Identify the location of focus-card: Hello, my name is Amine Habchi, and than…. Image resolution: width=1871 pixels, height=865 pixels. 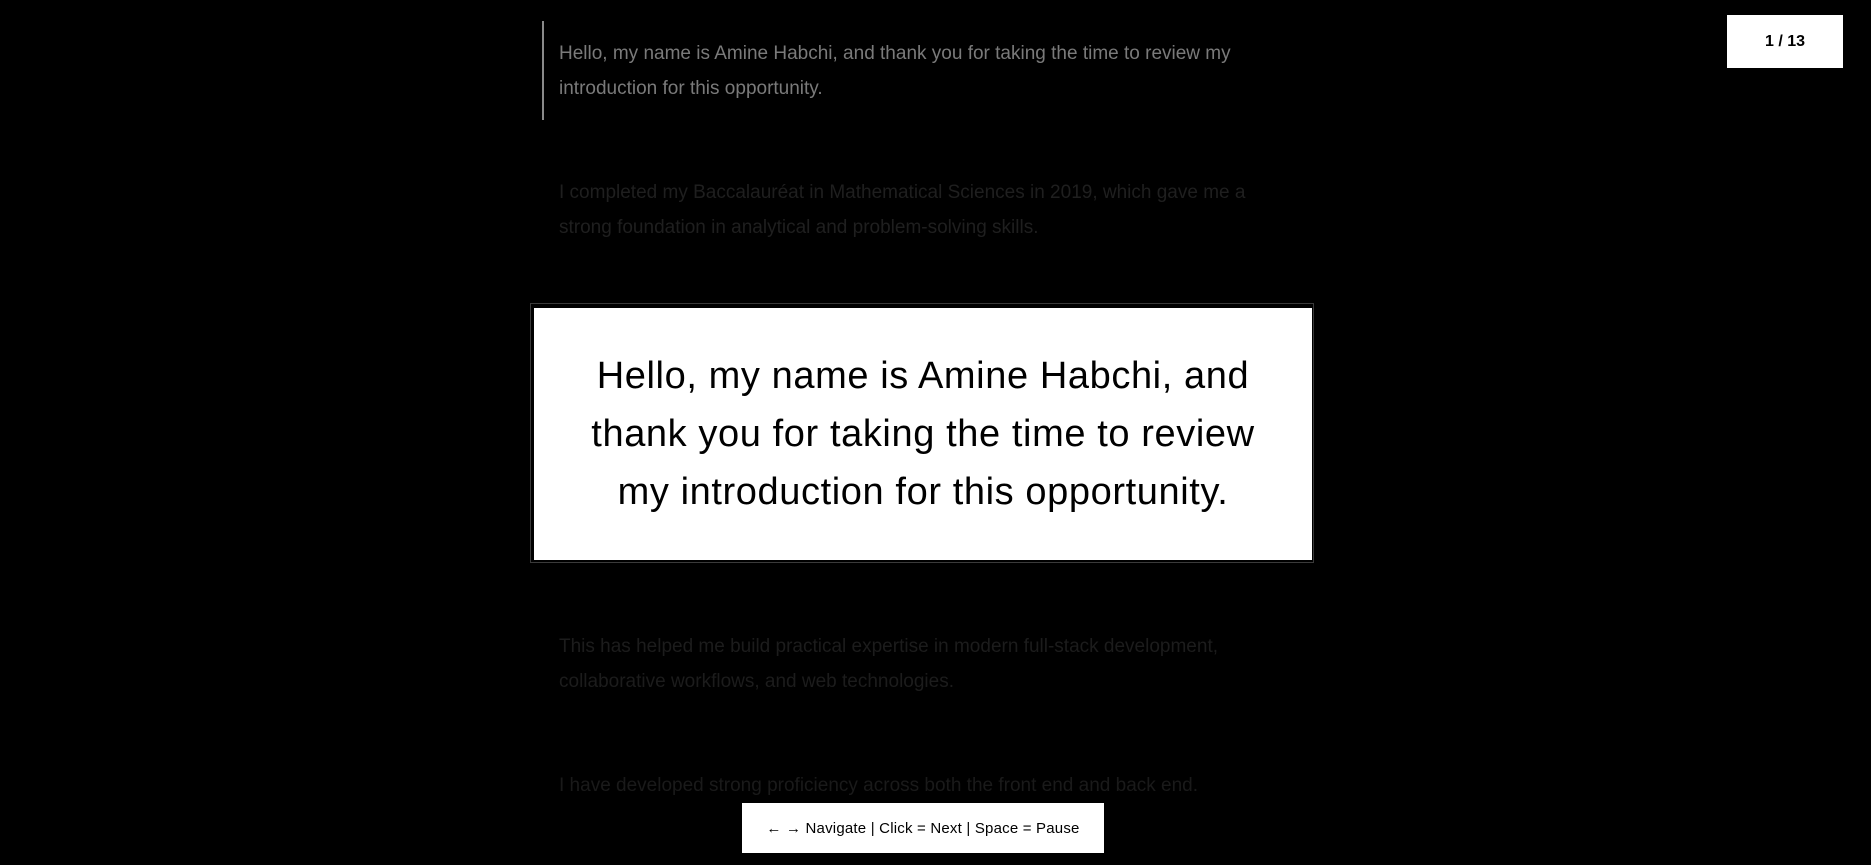
(923, 434).